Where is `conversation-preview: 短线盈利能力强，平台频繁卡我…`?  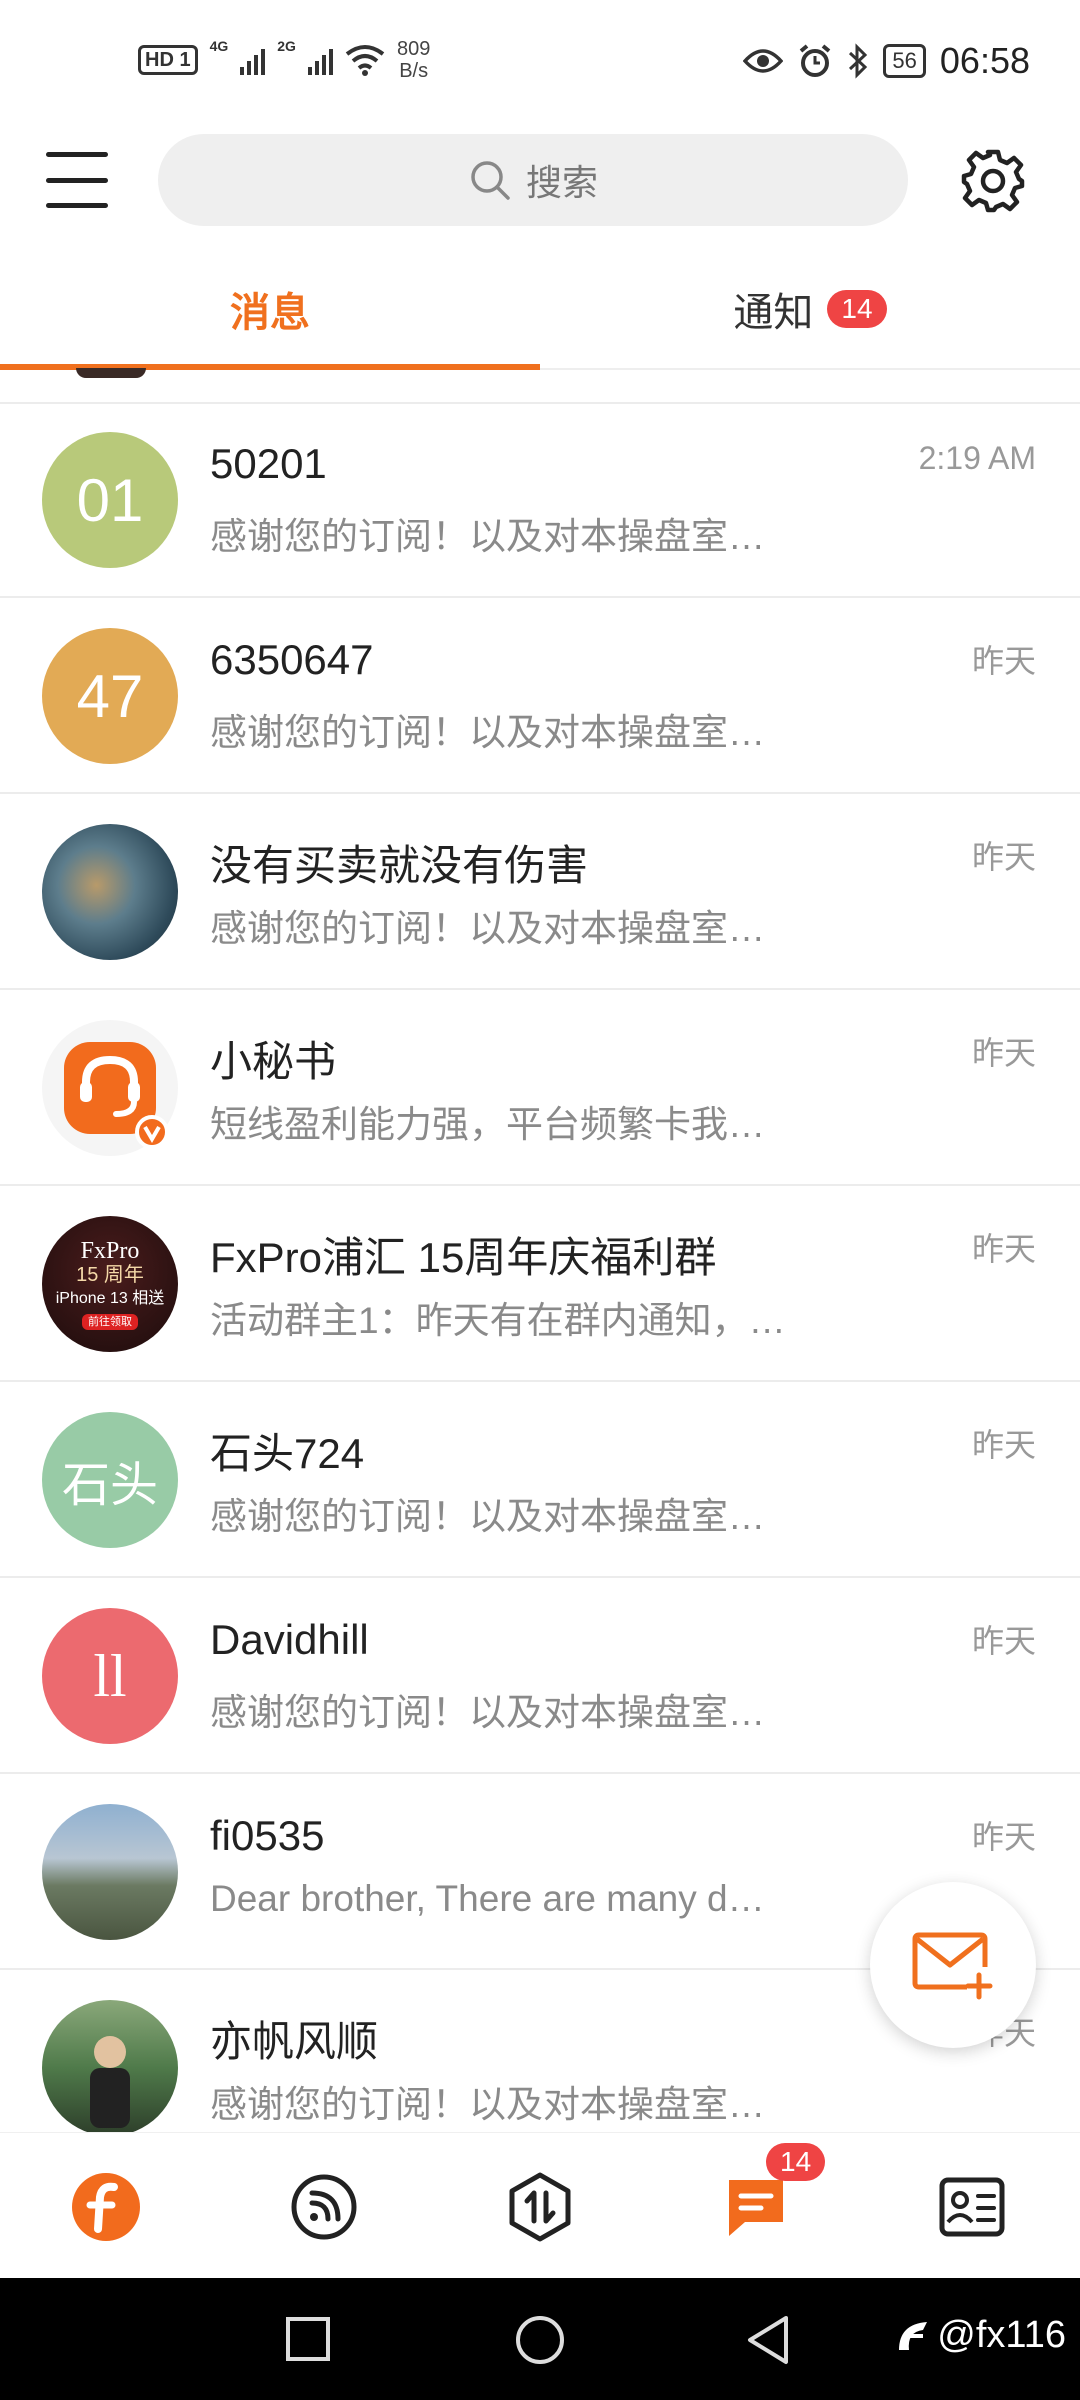
conversation-preview: 短线盈利能力强，平台频繁卡我… is located at coordinates (487, 1124).